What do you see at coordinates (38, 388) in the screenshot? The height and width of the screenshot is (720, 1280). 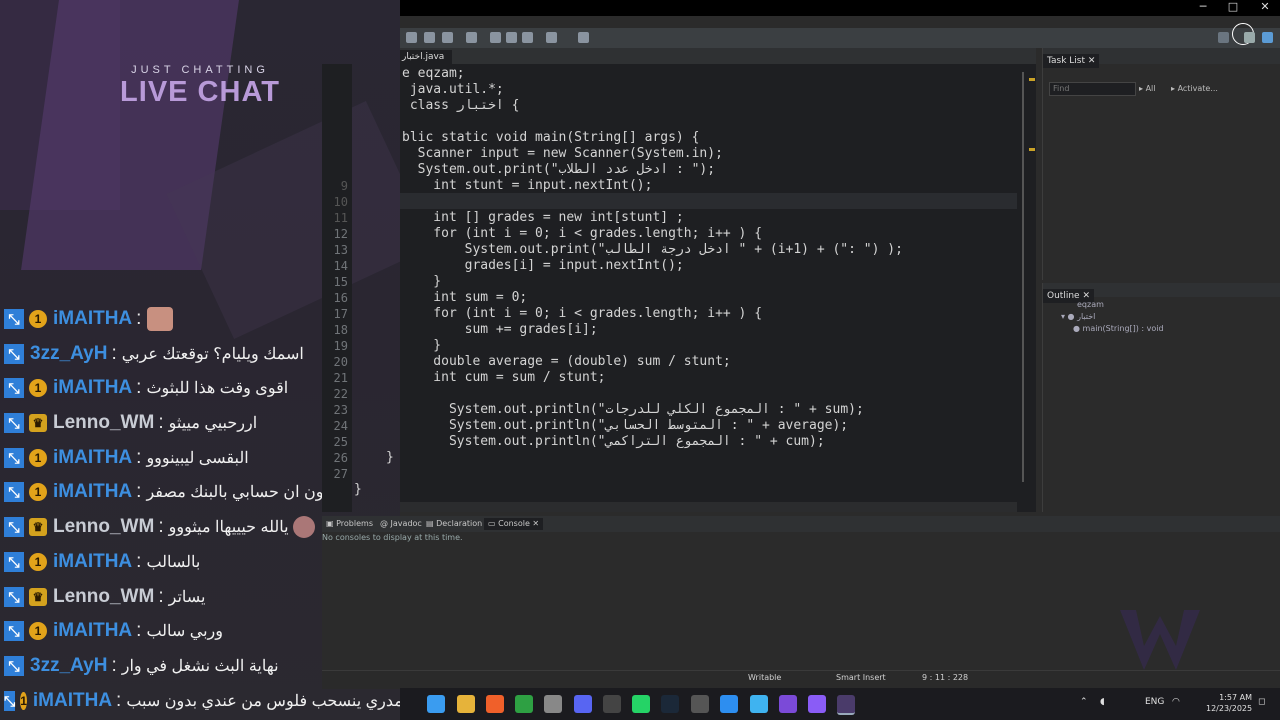 I see `sub-badge: 1` at bounding box center [38, 388].